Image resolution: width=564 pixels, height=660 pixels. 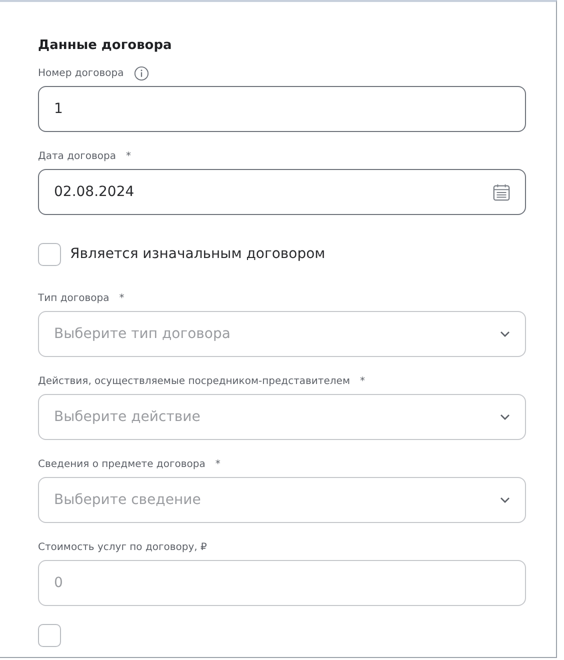 I want to click on field-label: Дата договора, so click(x=77, y=156).